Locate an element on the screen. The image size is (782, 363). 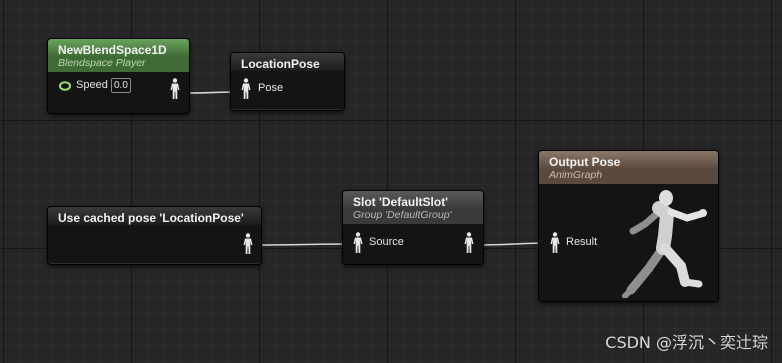
node-output-pose: Output Pose AnimGraph Result is located at coordinates (628, 226).